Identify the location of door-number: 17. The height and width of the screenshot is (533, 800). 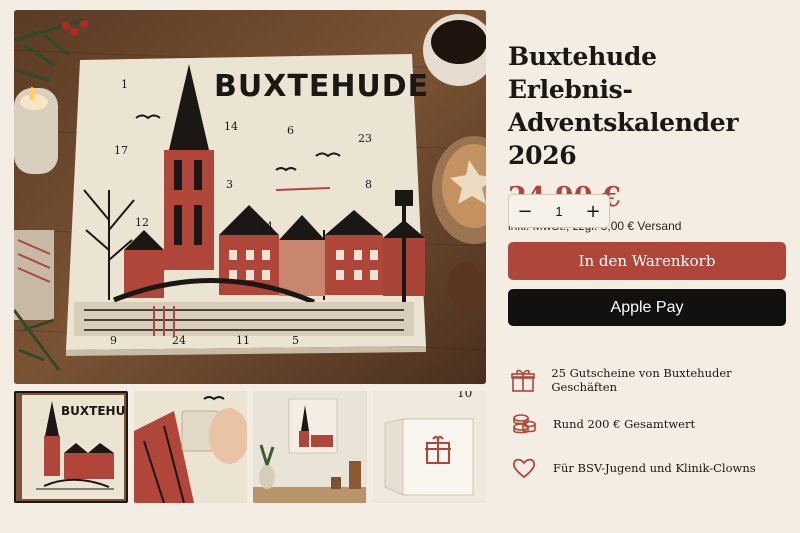
(121, 150).